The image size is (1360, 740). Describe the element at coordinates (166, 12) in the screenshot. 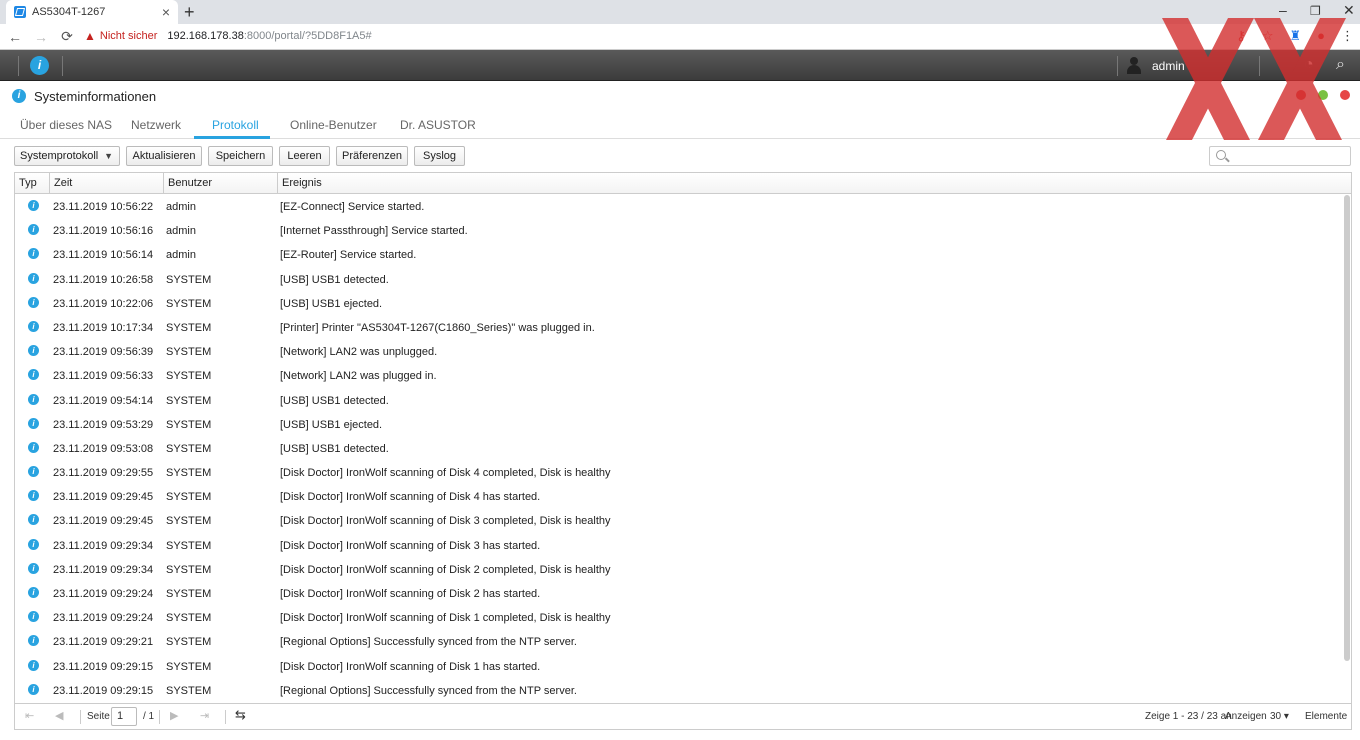

I see `tab-close-icon: ×` at that location.